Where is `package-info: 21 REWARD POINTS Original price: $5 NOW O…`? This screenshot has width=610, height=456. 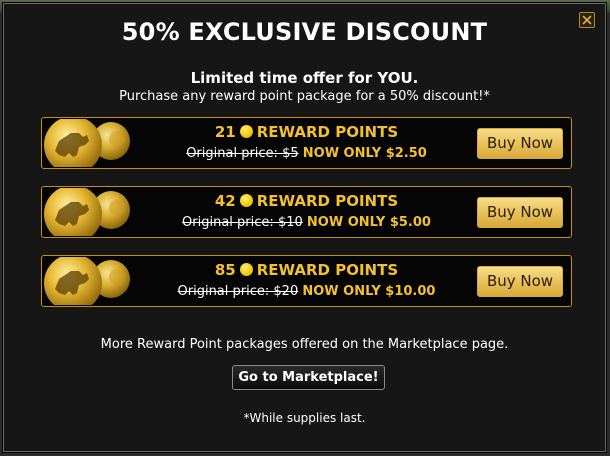
package-info: 21 REWARD POINTS Original price: $5 NOW O… is located at coordinates (306, 142).